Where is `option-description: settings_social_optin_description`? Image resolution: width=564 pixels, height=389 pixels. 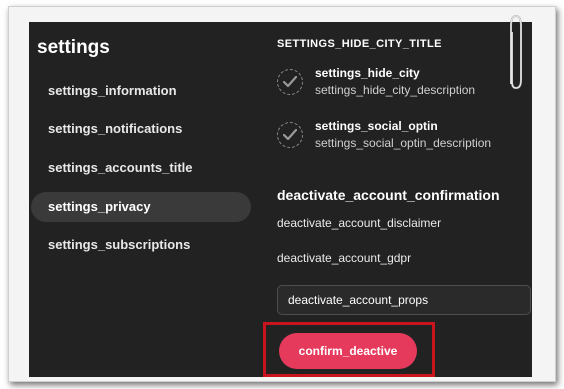
option-description: settings_social_optin_description is located at coordinates (403, 143).